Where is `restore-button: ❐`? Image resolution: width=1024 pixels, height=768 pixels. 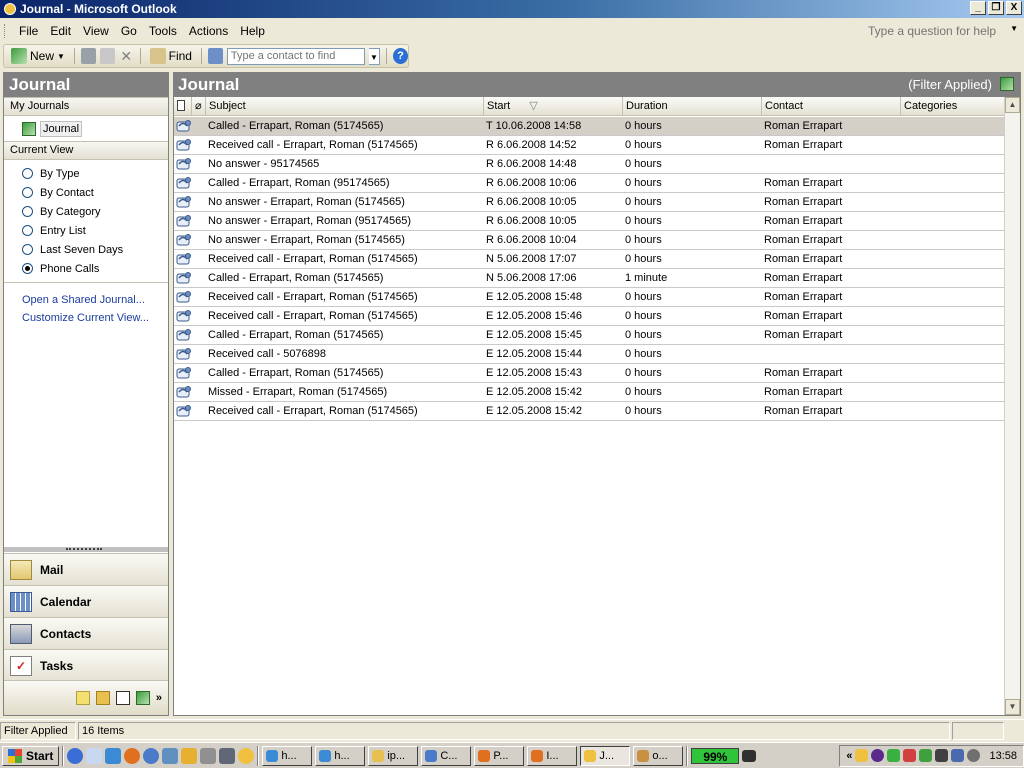 restore-button: ❐ is located at coordinates (996, 8).